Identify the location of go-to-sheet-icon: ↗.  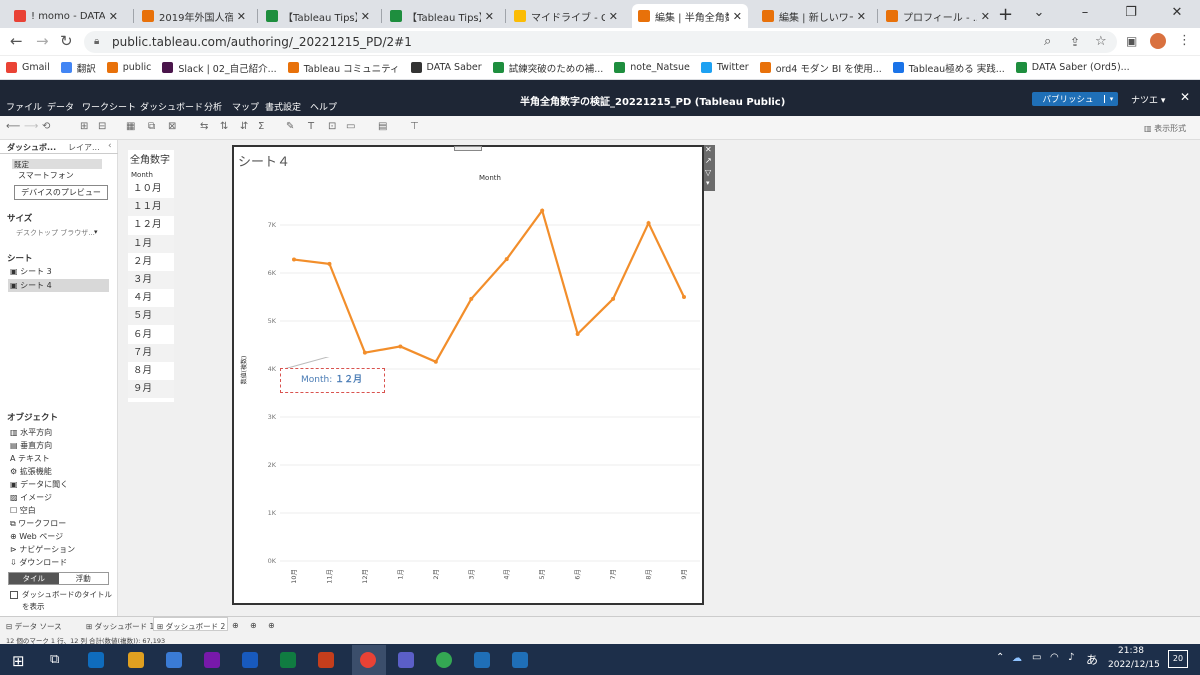
(708, 160).